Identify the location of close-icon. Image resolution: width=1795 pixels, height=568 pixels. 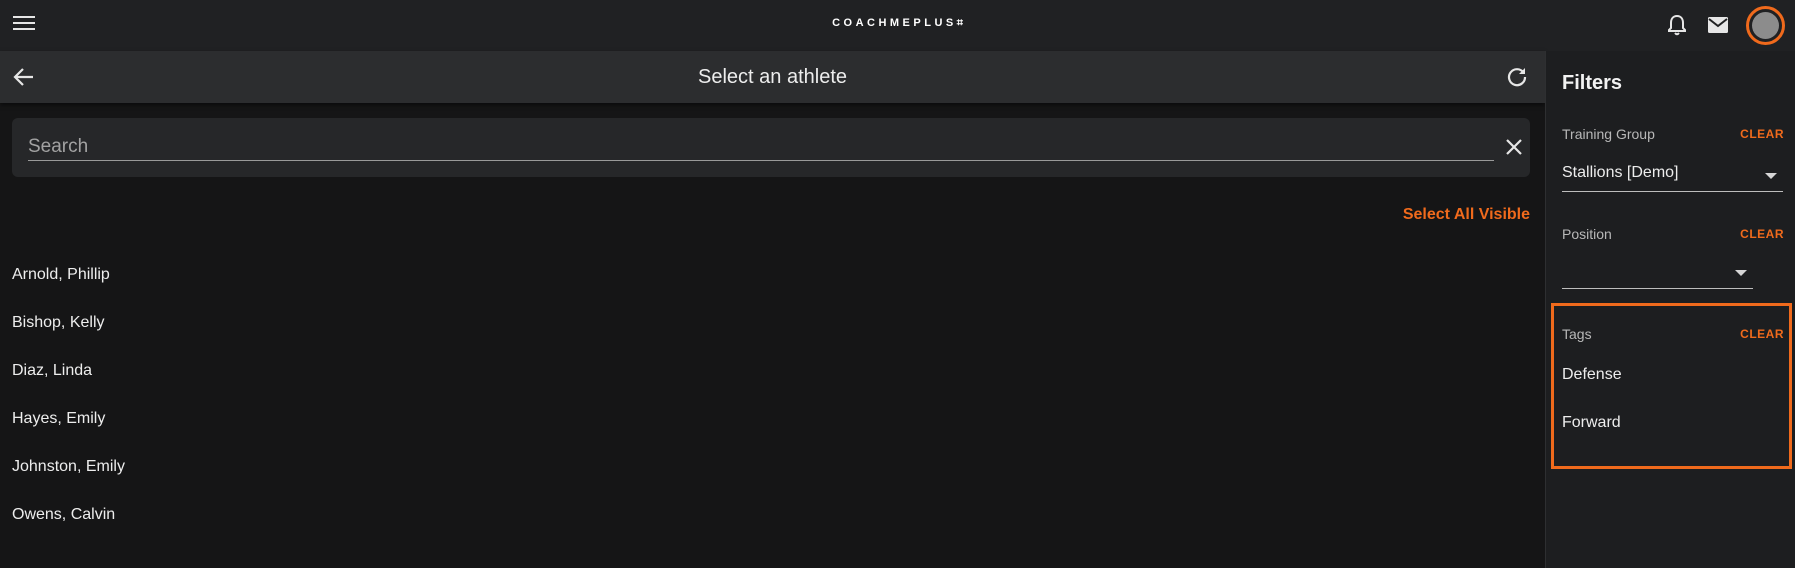
(1514, 147).